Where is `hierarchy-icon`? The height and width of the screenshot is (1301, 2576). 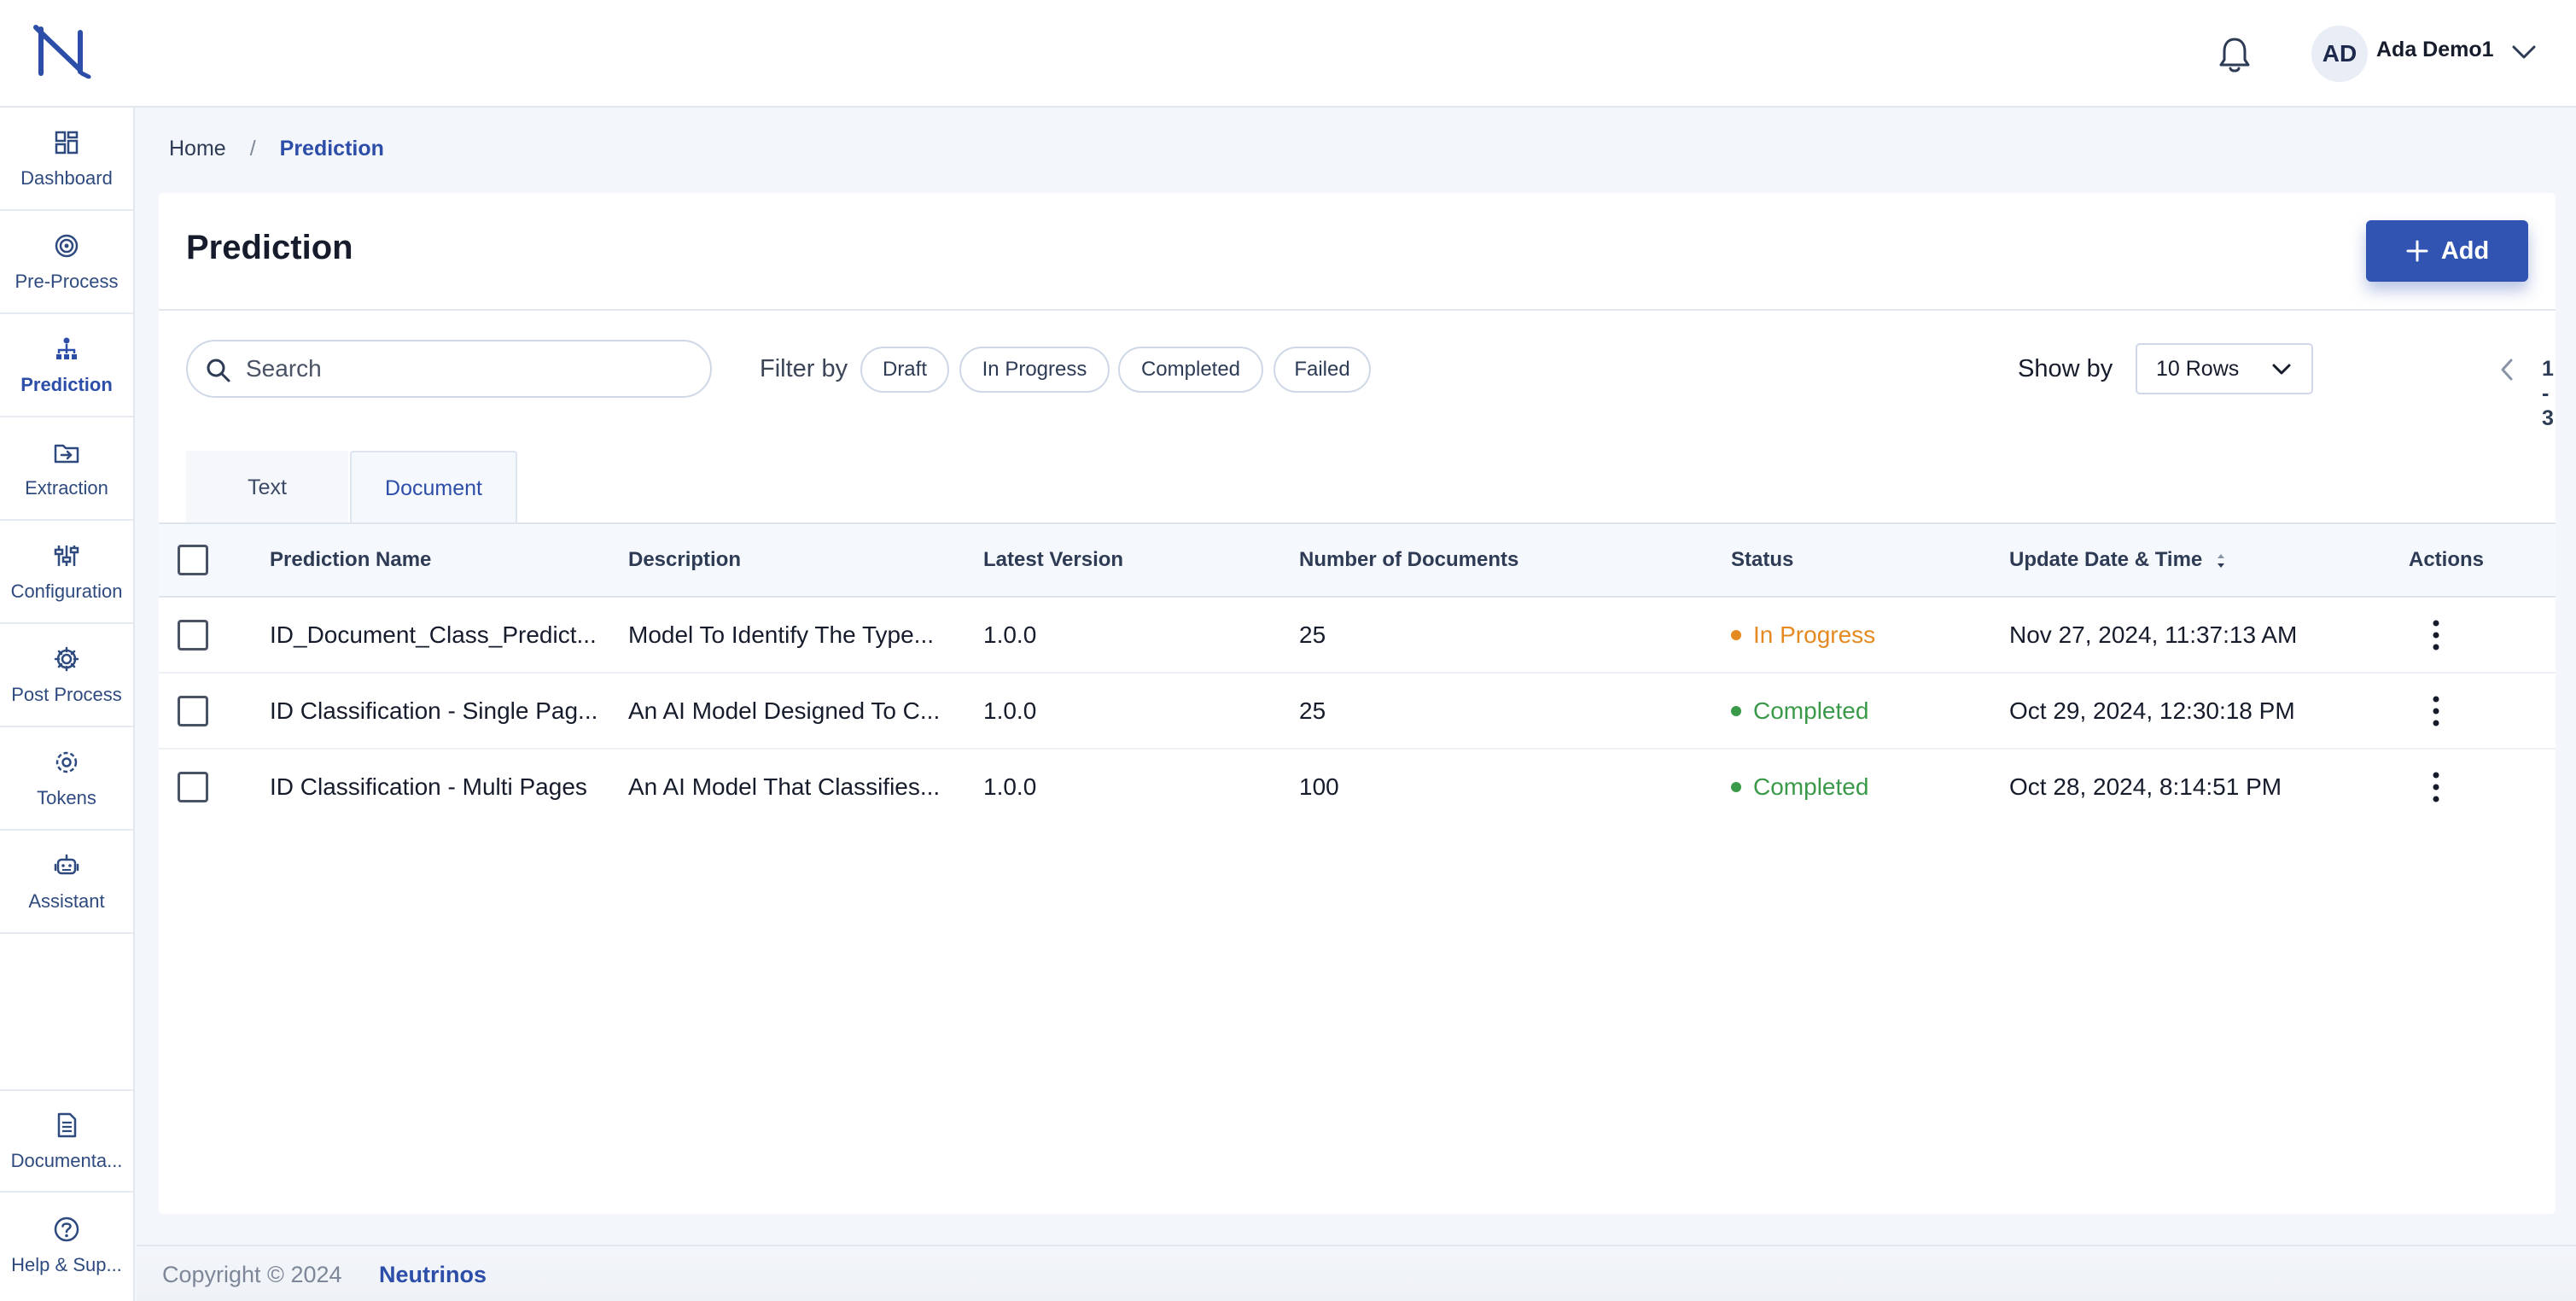 hierarchy-icon is located at coordinates (66, 348).